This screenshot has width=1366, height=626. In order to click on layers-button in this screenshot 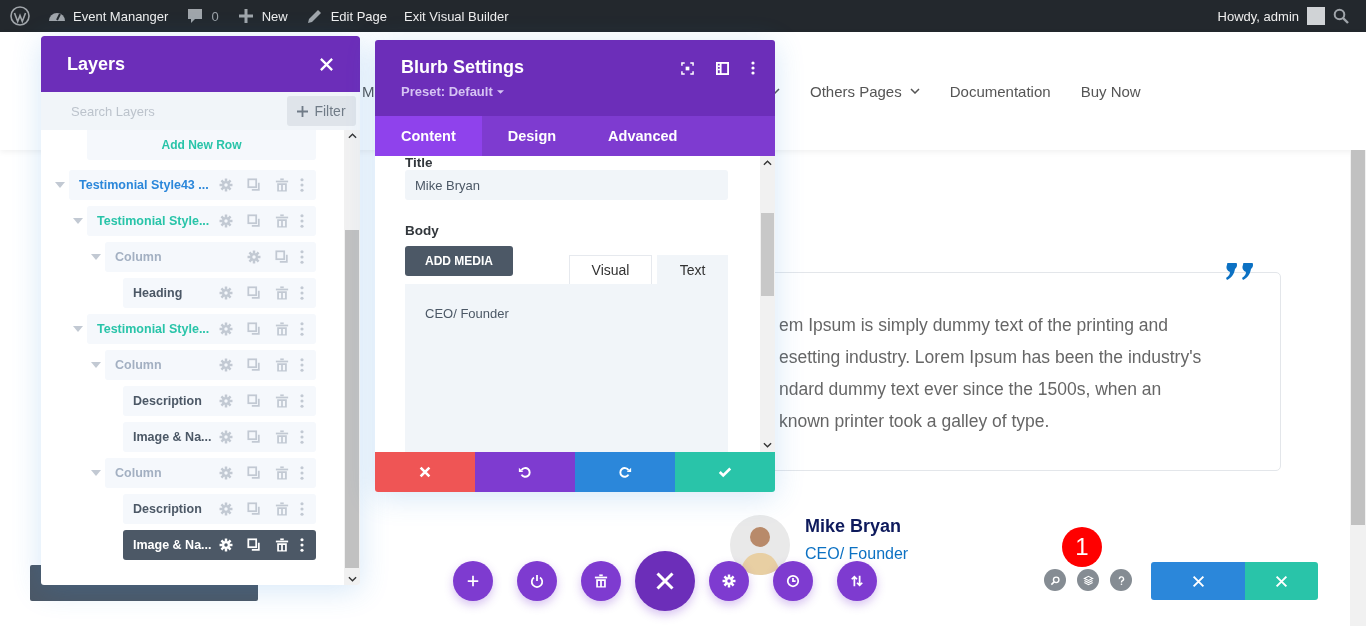, I will do `click(1088, 580)`.